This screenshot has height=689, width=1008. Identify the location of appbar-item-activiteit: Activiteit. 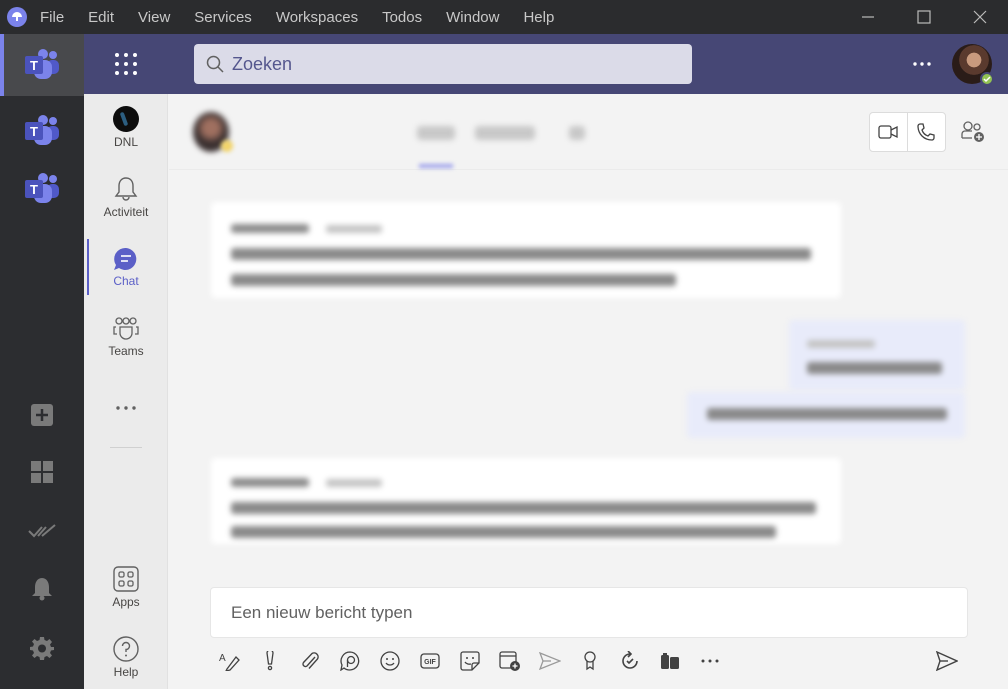
(126, 197).